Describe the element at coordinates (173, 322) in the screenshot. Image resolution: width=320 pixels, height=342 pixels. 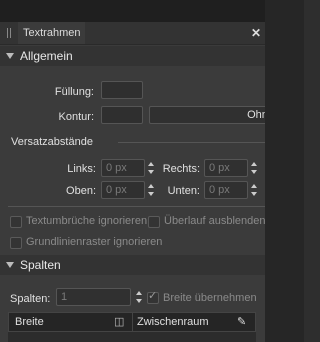
I see `column-header-gutter: Zwischenraum` at that location.